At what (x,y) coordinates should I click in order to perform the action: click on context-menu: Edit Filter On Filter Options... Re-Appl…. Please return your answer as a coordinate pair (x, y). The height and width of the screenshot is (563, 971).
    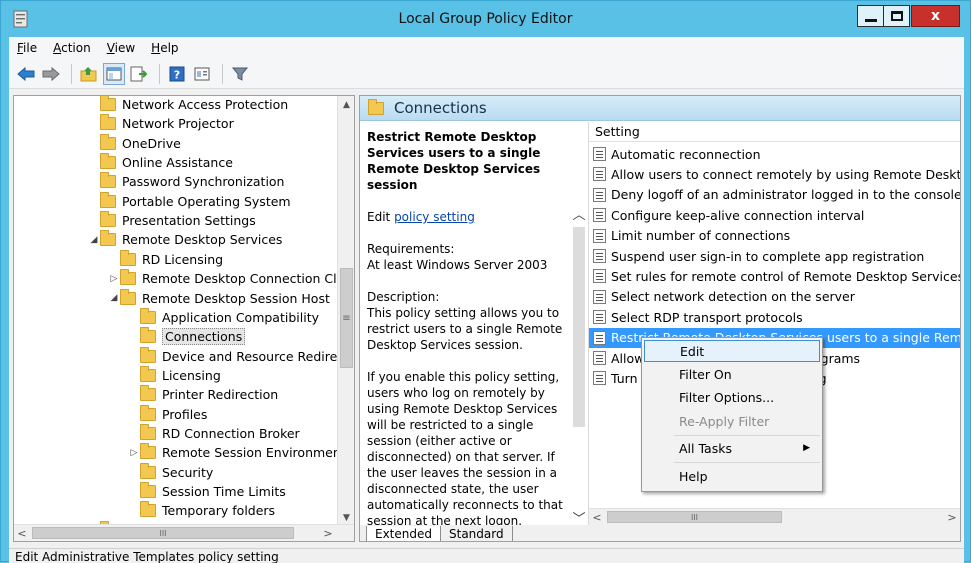
    Looking at the image, I should click on (732, 414).